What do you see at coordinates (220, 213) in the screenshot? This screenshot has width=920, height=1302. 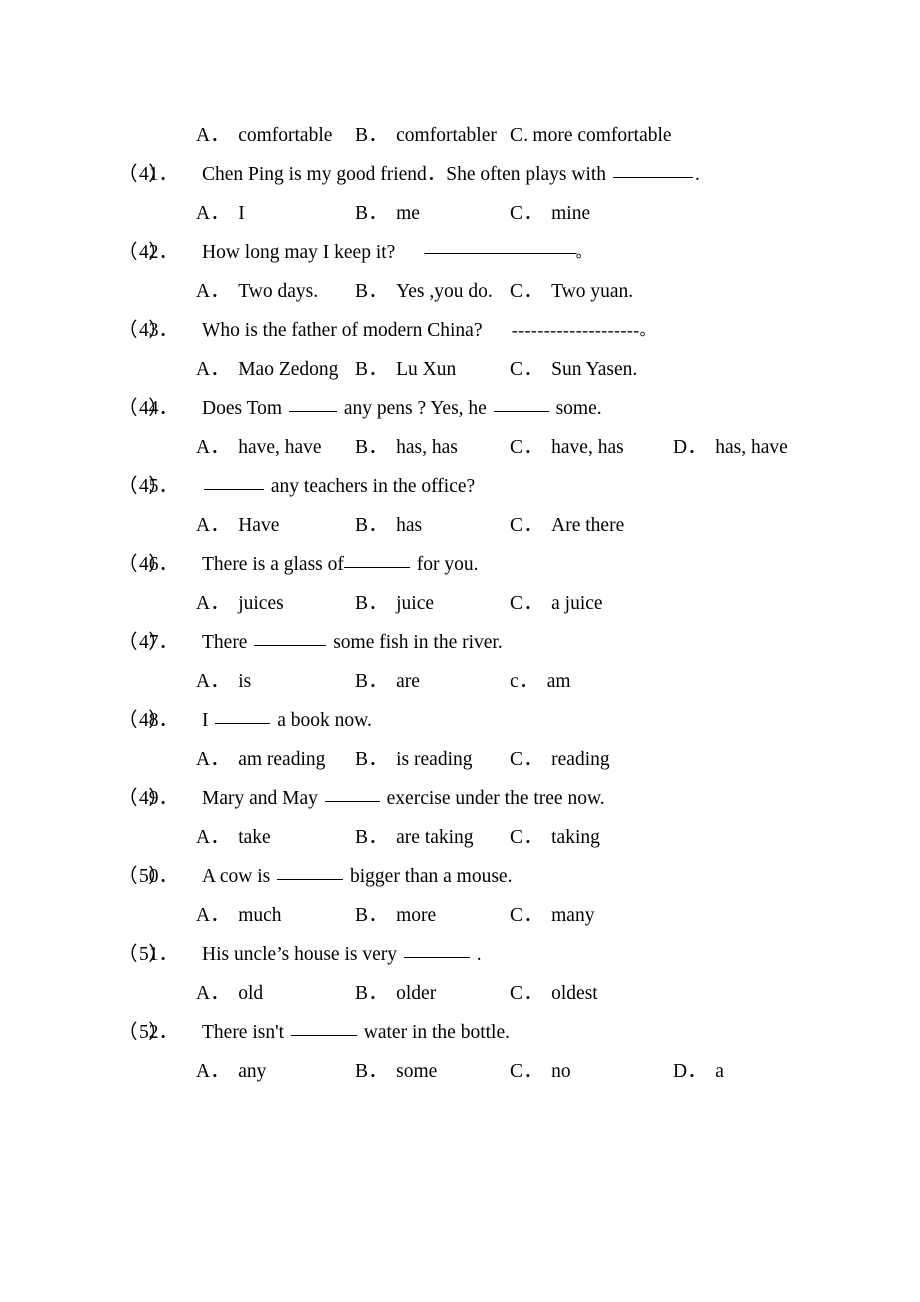 I see `option-41-a: A． I` at bounding box center [220, 213].